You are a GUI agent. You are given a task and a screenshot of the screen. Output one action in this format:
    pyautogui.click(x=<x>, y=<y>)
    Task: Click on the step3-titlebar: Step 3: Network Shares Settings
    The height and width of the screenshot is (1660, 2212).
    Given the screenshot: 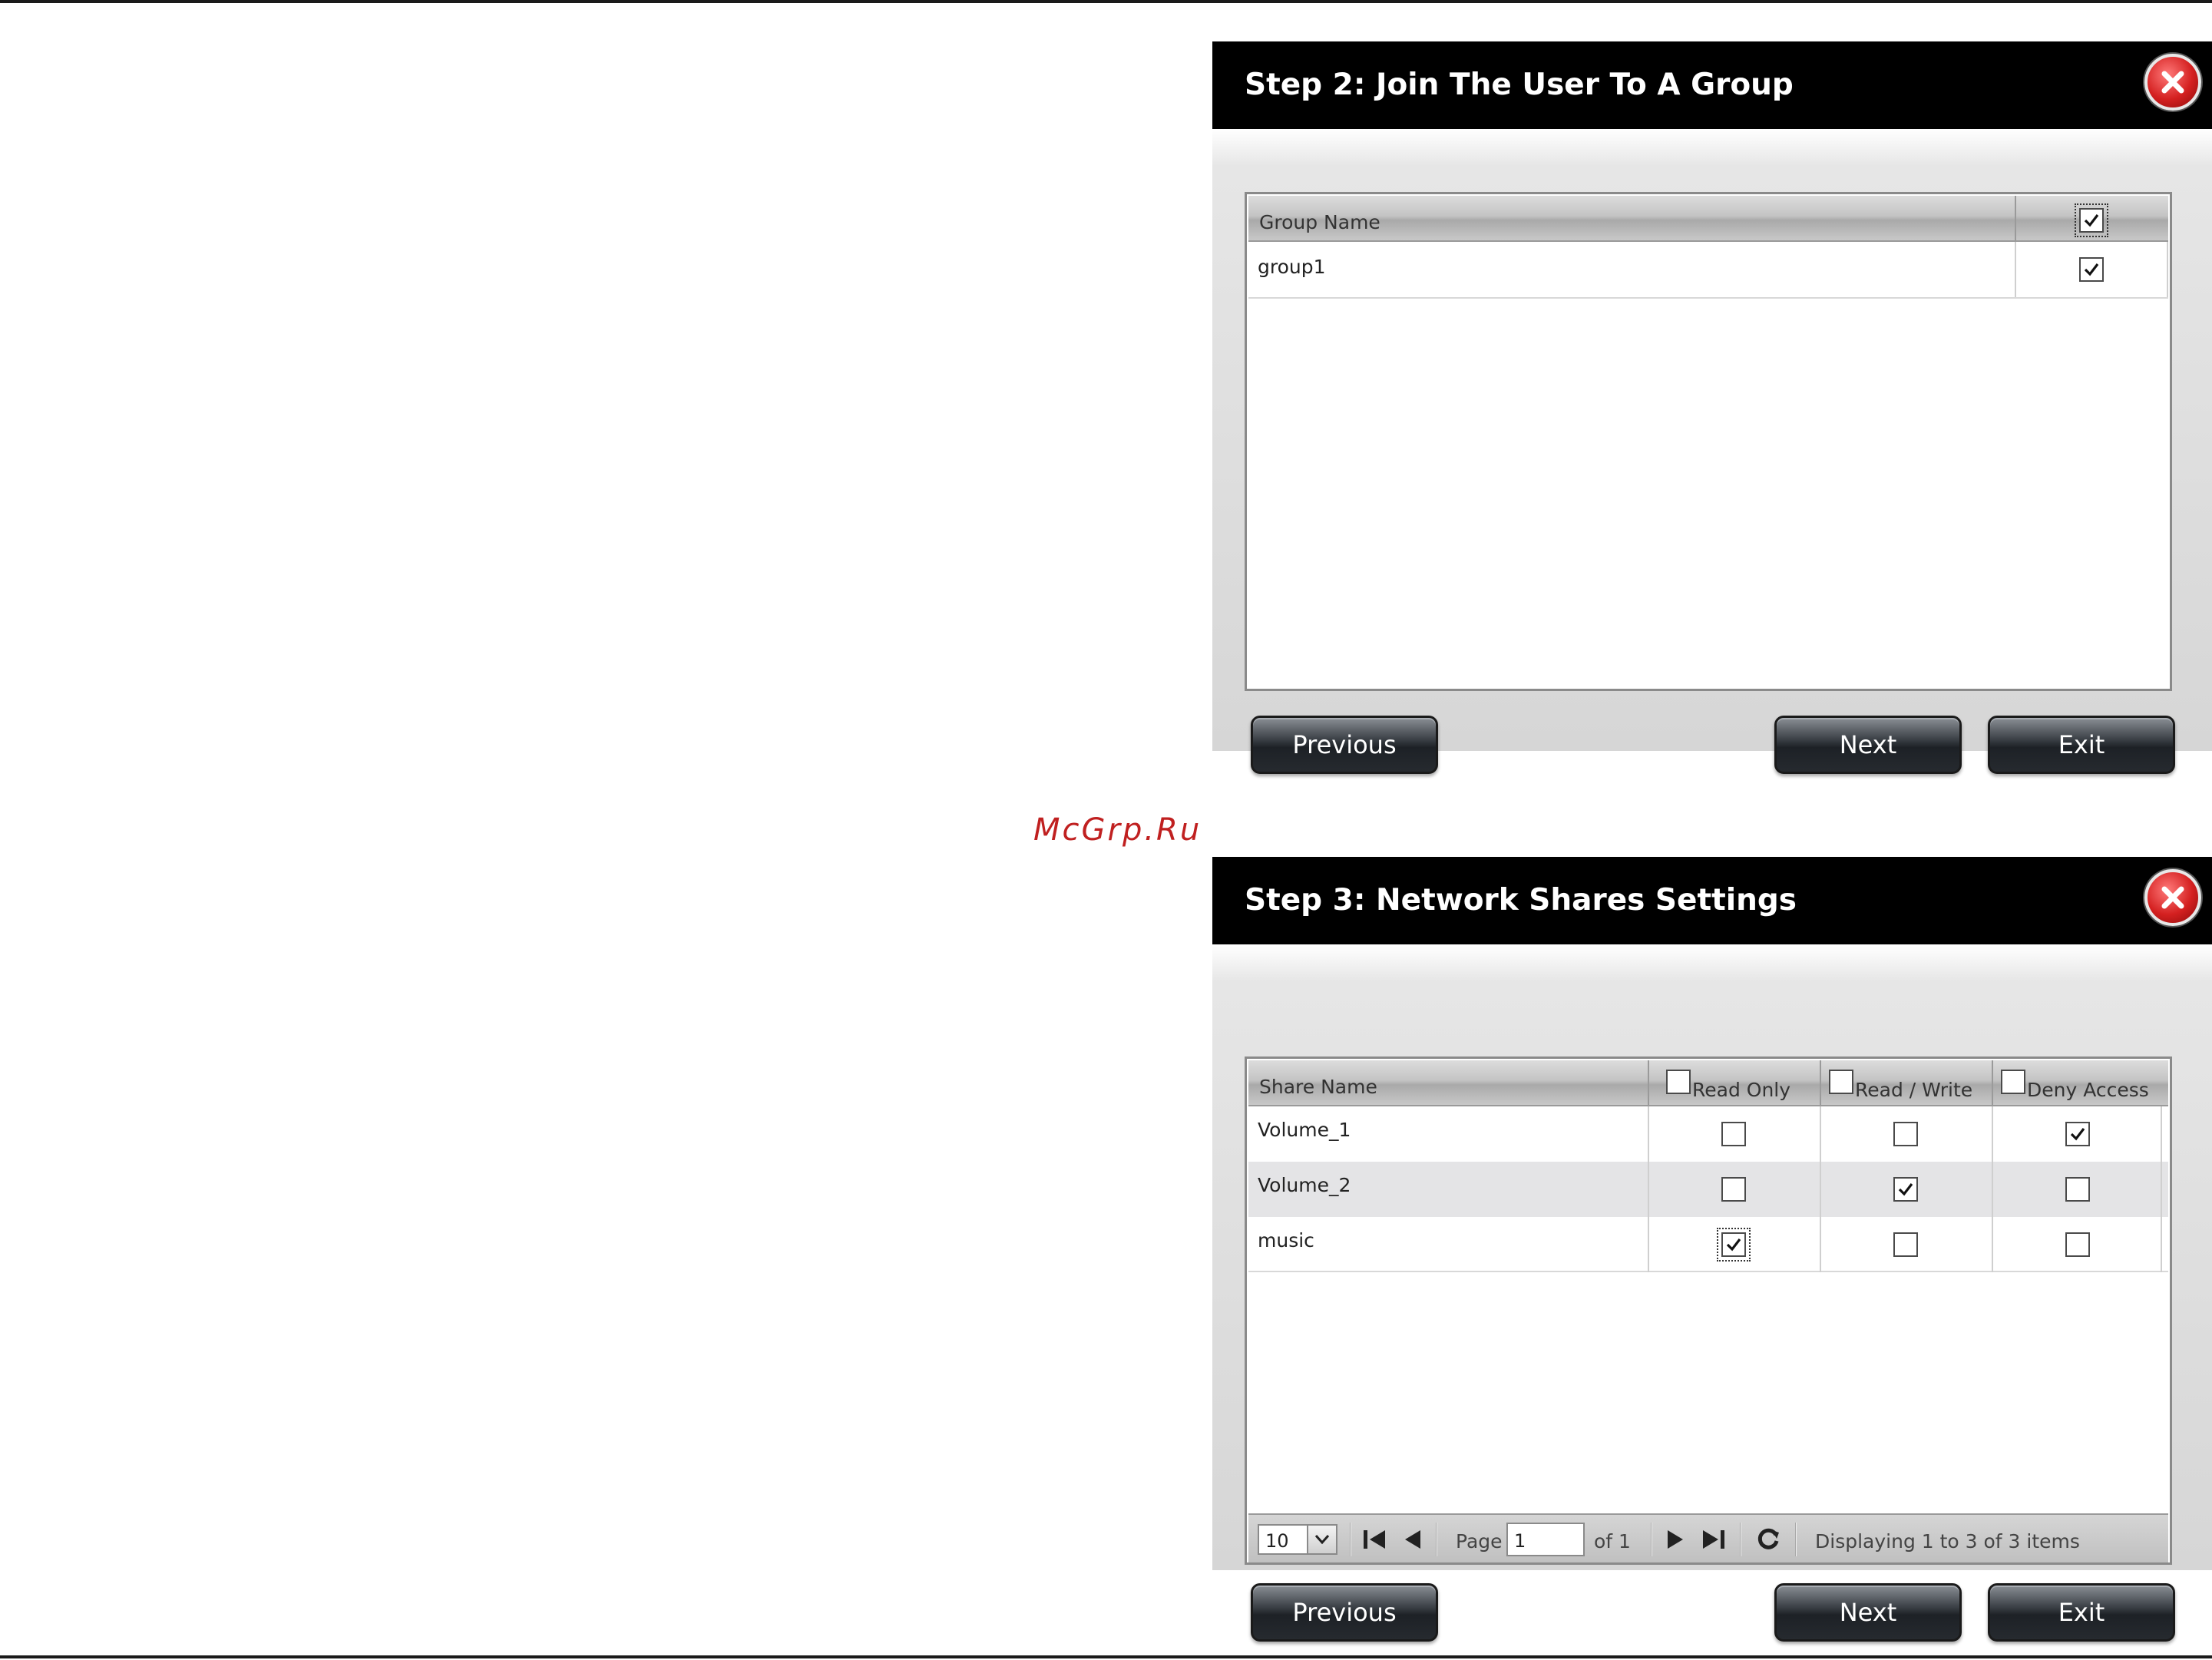 What is the action you would take?
    pyautogui.click(x=1712, y=900)
    